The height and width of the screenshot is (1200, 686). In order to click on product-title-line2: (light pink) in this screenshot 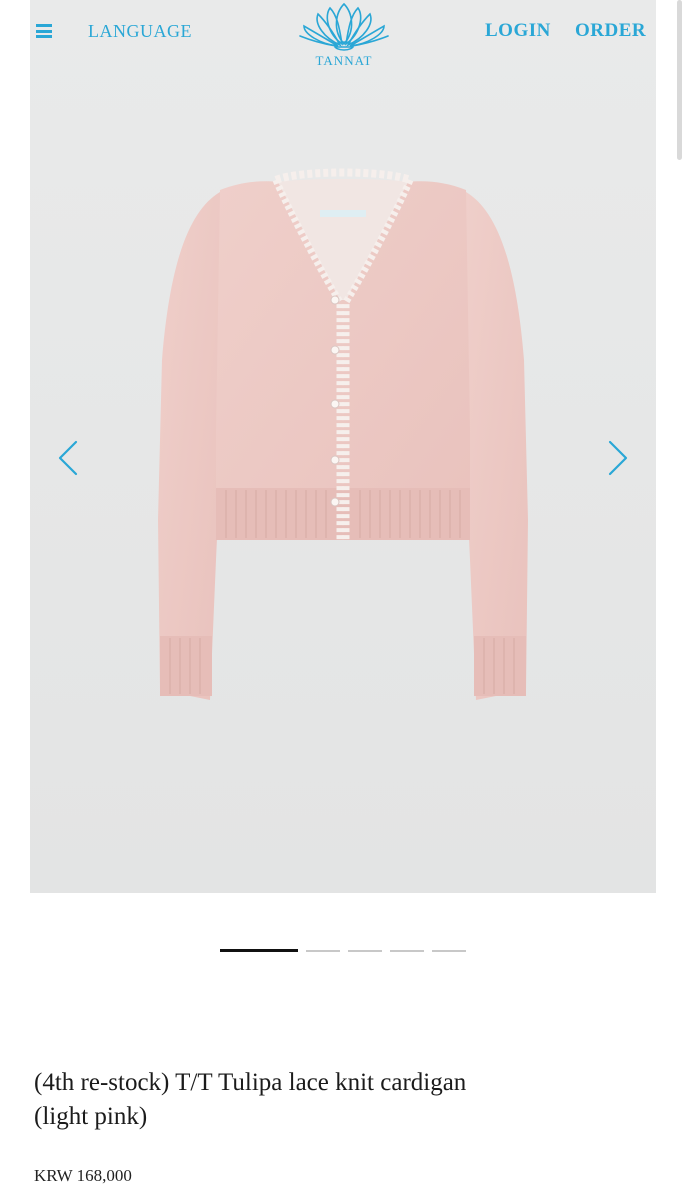, I will do `click(91, 1116)`.